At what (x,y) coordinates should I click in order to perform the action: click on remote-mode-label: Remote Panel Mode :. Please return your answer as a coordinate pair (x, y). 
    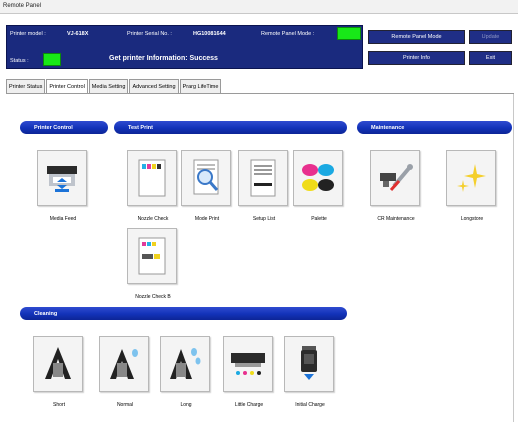
    Looking at the image, I should click on (288, 34).